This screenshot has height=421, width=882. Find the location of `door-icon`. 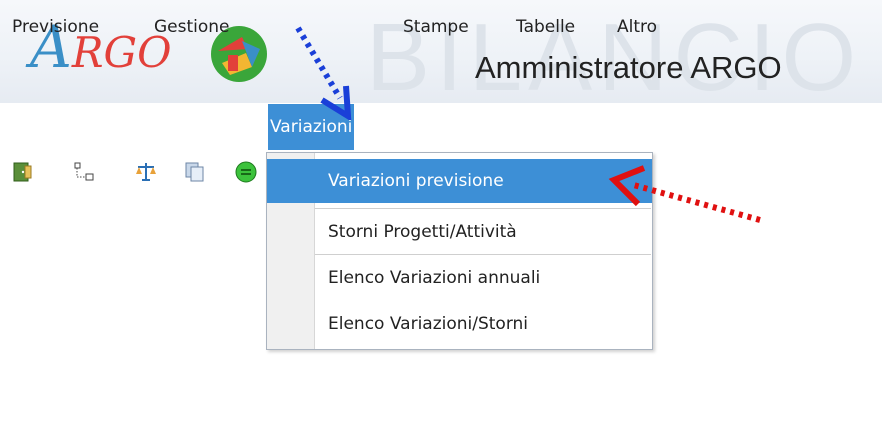

door-icon is located at coordinates (22, 172).